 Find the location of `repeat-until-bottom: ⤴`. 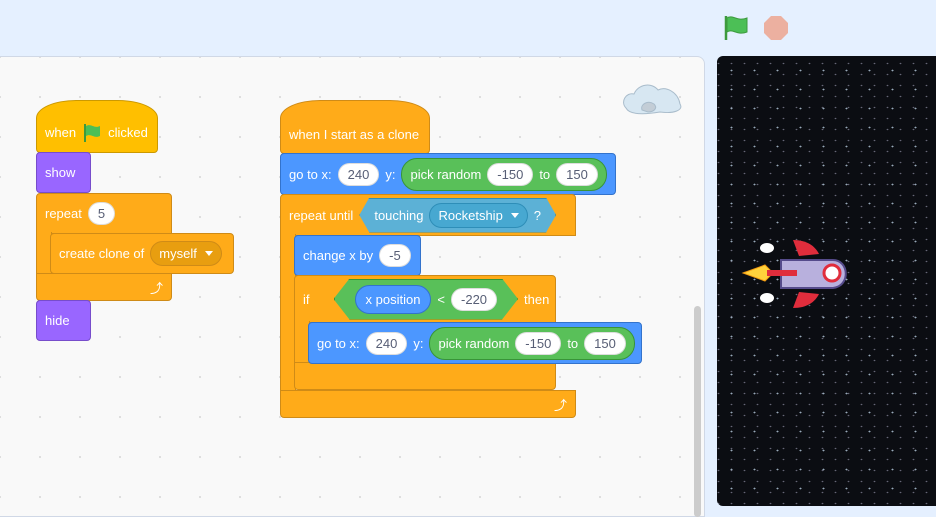

repeat-until-bottom: ⤴ is located at coordinates (428, 404).